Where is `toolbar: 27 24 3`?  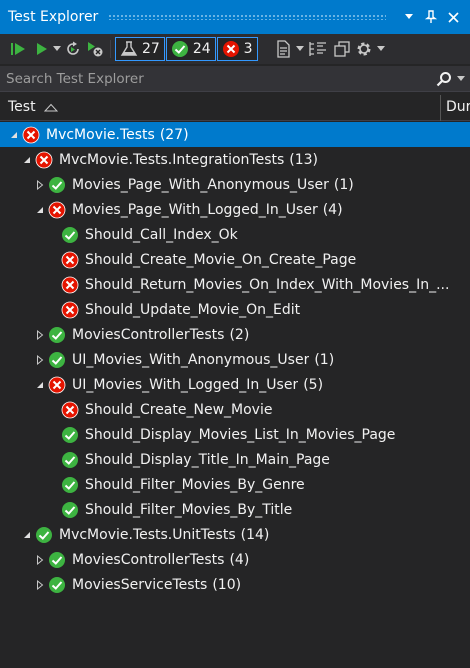
toolbar: 27 24 3 is located at coordinates (235, 49).